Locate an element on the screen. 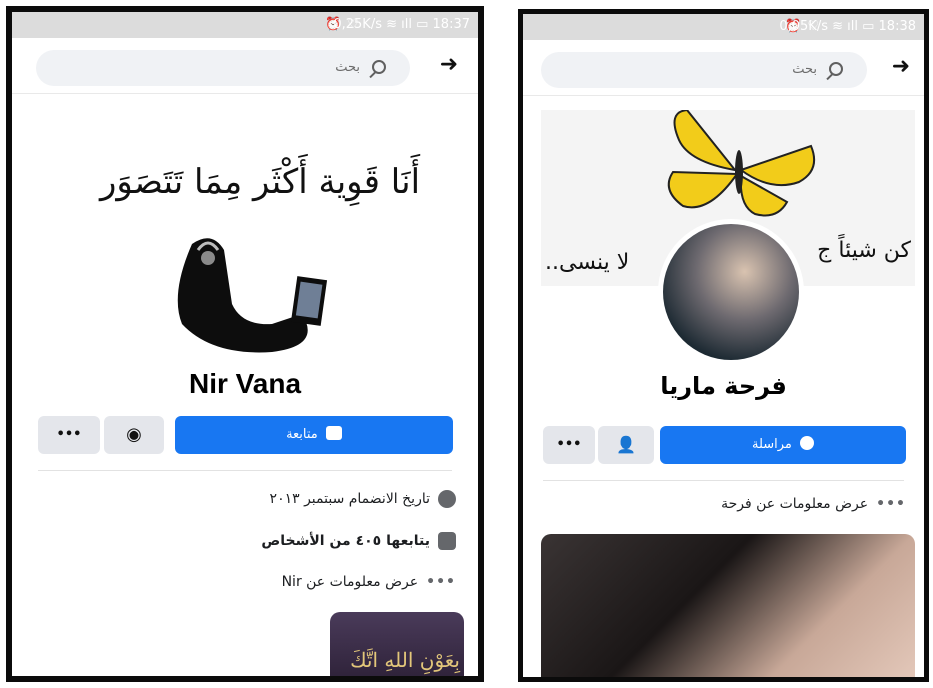  butterfly-image is located at coordinates (741, 163).